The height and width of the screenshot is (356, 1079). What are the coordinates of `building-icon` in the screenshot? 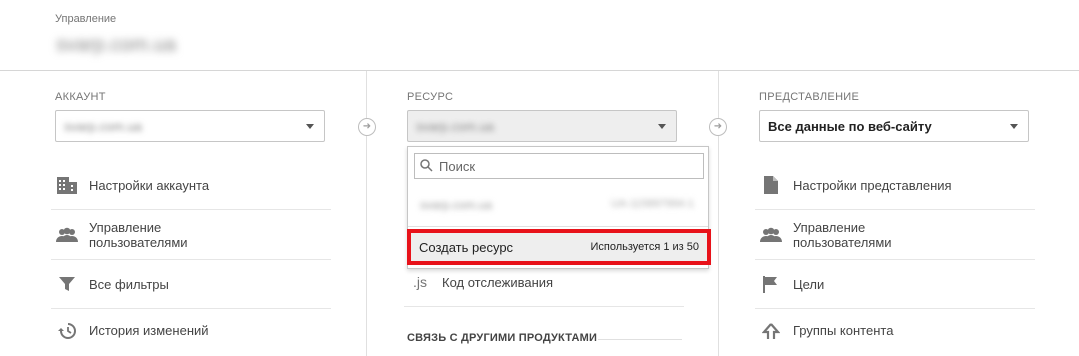 It's located at (67, 185).